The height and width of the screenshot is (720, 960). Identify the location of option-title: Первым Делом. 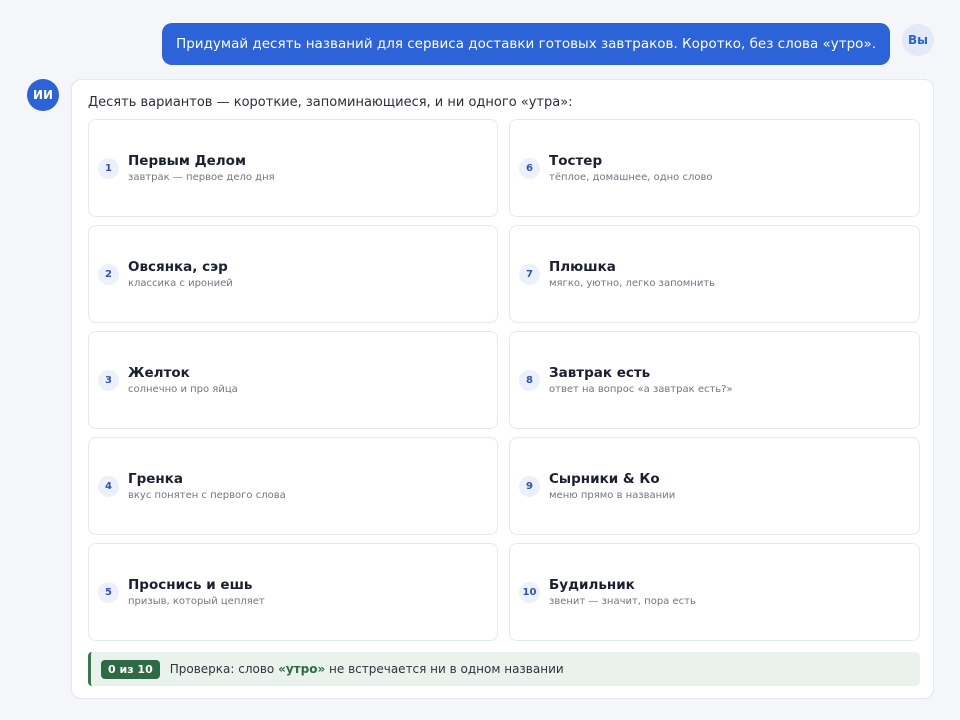
(187, 161).